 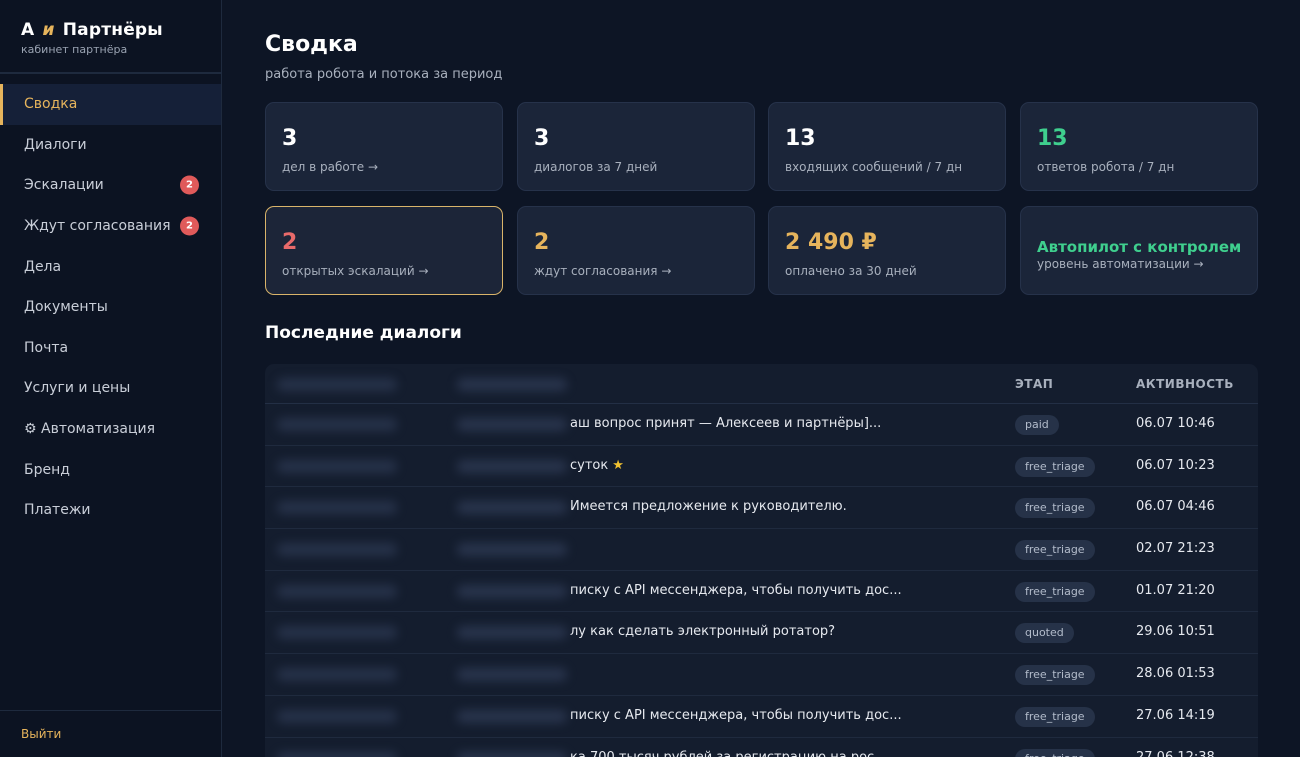 I want to click on brand-title: А и Партнёры, so click(x=121, y=30).